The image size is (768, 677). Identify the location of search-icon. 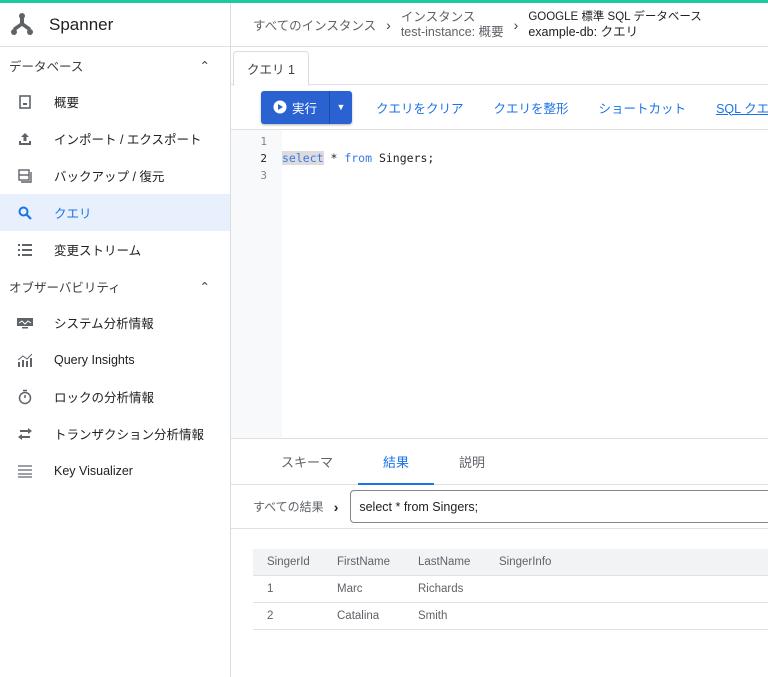
(25, 213).